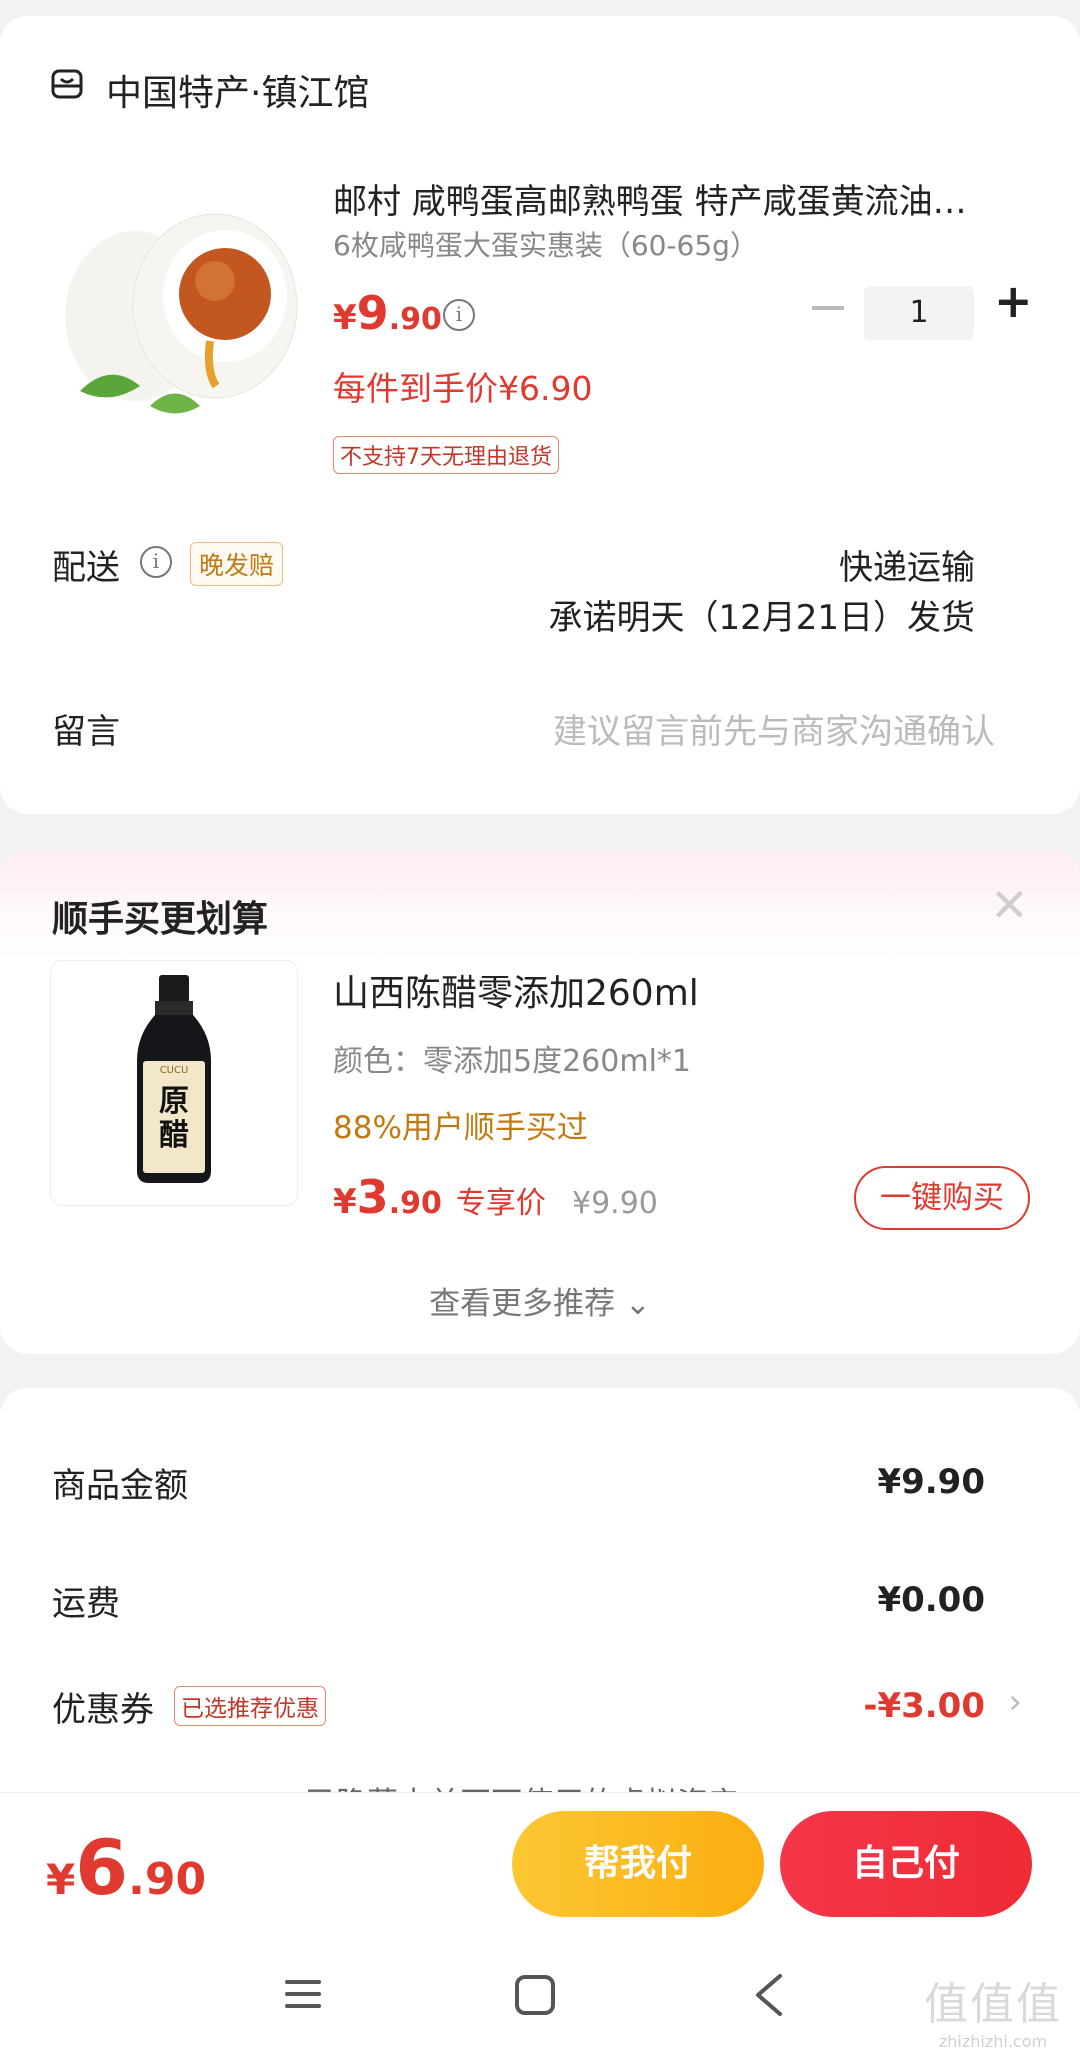 Image resolution: width=1080 pixels, height=2060 pixels. What do you see at coordinates (942, 1198) in the screenshot?
I see `one-click-buy-button: 一键购买` at bounding box center [942, 1198].